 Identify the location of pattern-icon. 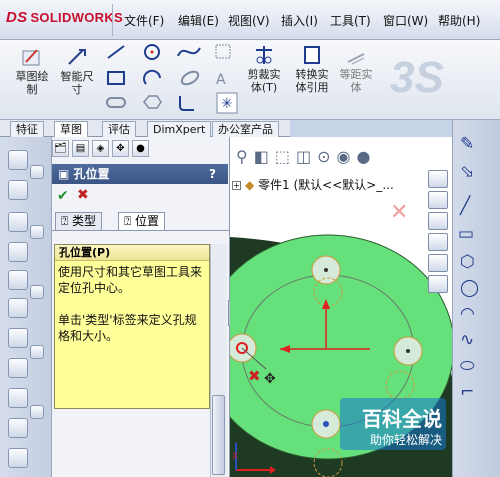
(18, 398).